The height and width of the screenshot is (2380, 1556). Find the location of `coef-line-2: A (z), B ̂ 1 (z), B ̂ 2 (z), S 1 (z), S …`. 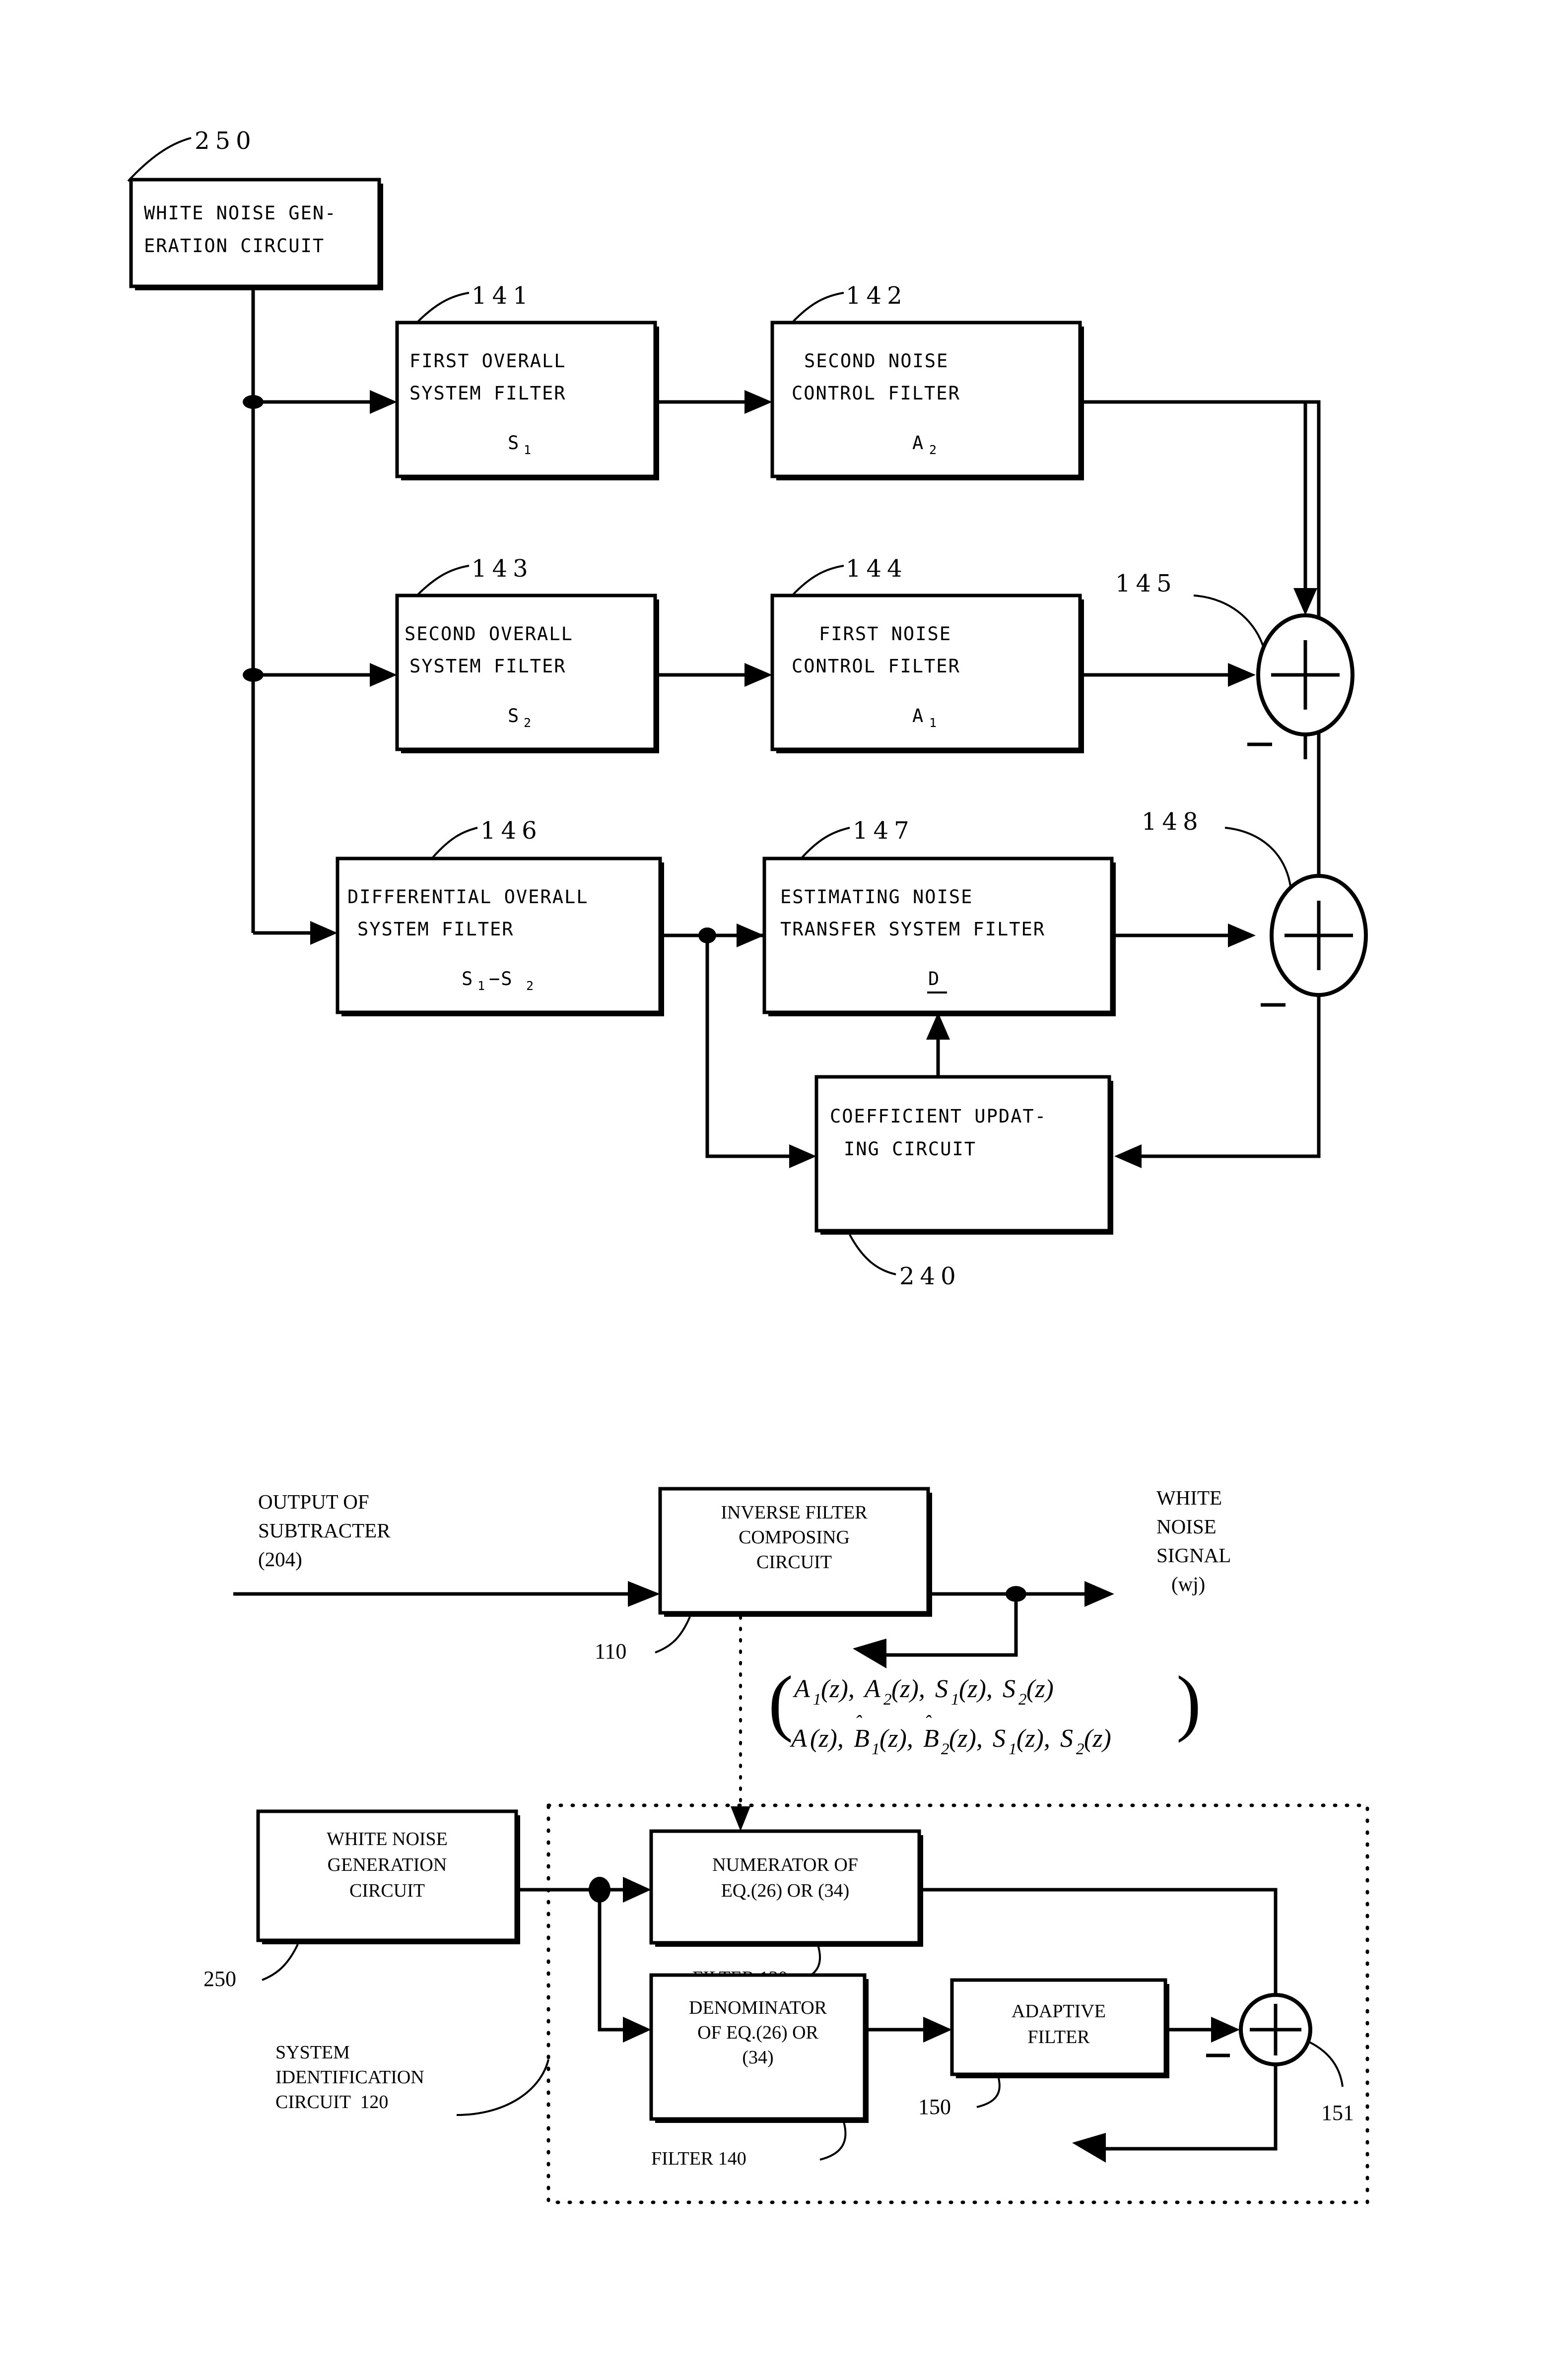

coef-line-2: A (z), B ̂ 1 (z), B ̂ 2 (z), S 1 (z), S … is located at coordinates (950, 1736).